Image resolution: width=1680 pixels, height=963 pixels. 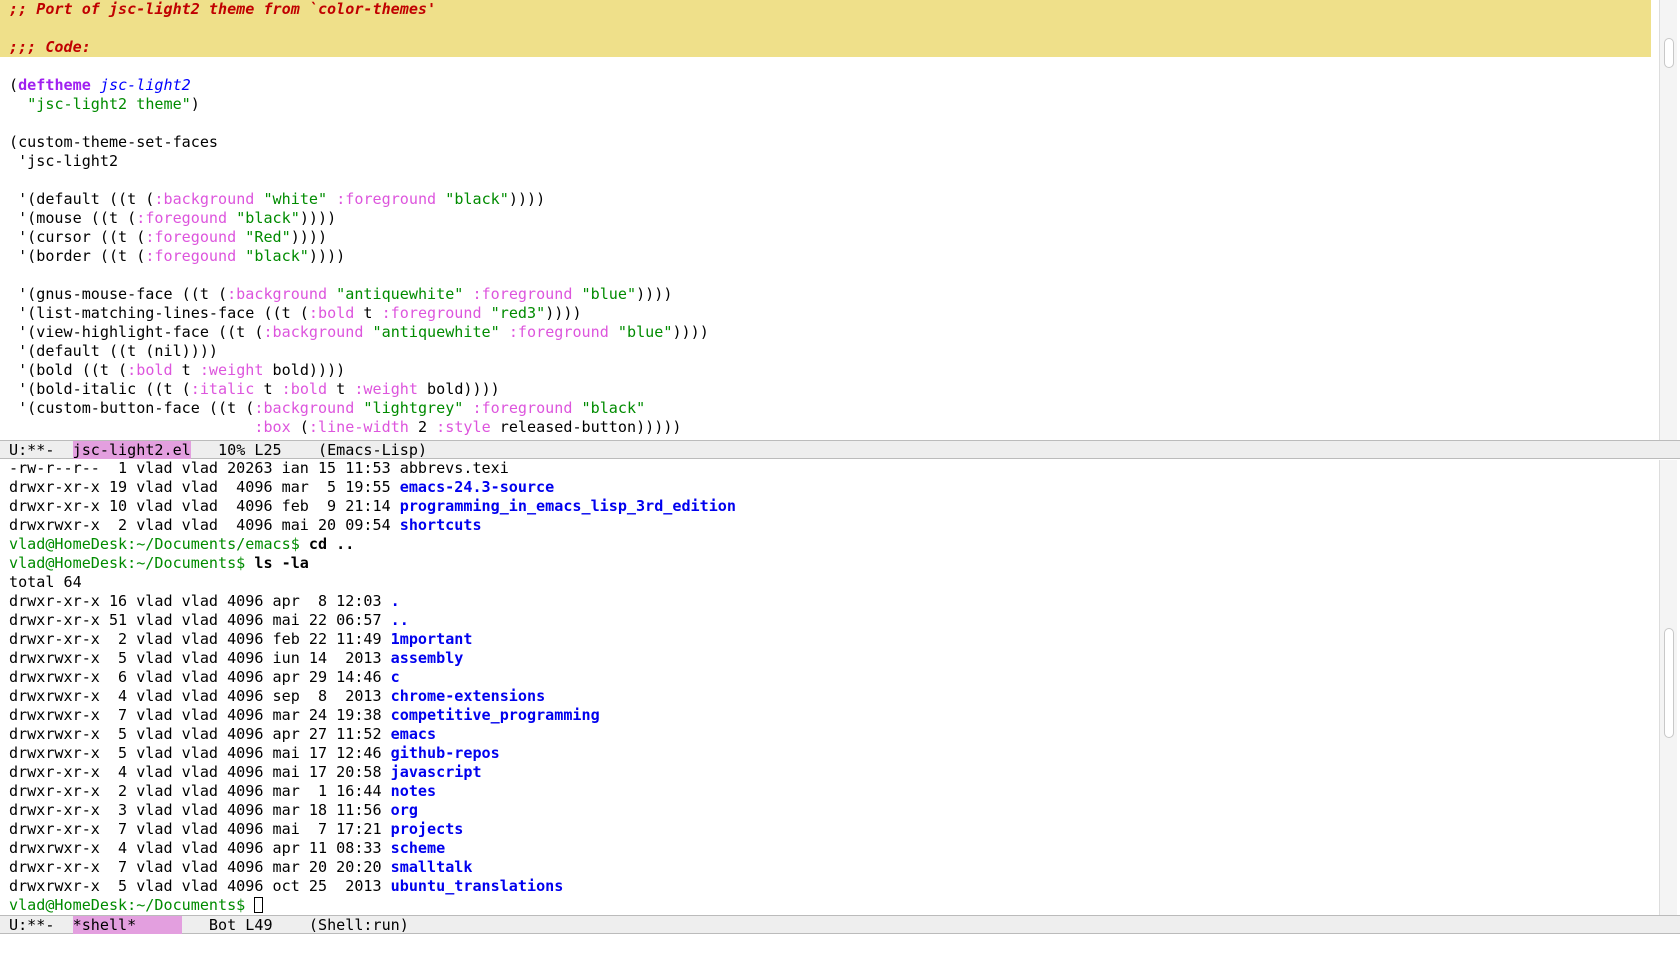 I want to click on directory-name: scheme, so click(x=418, y=848).